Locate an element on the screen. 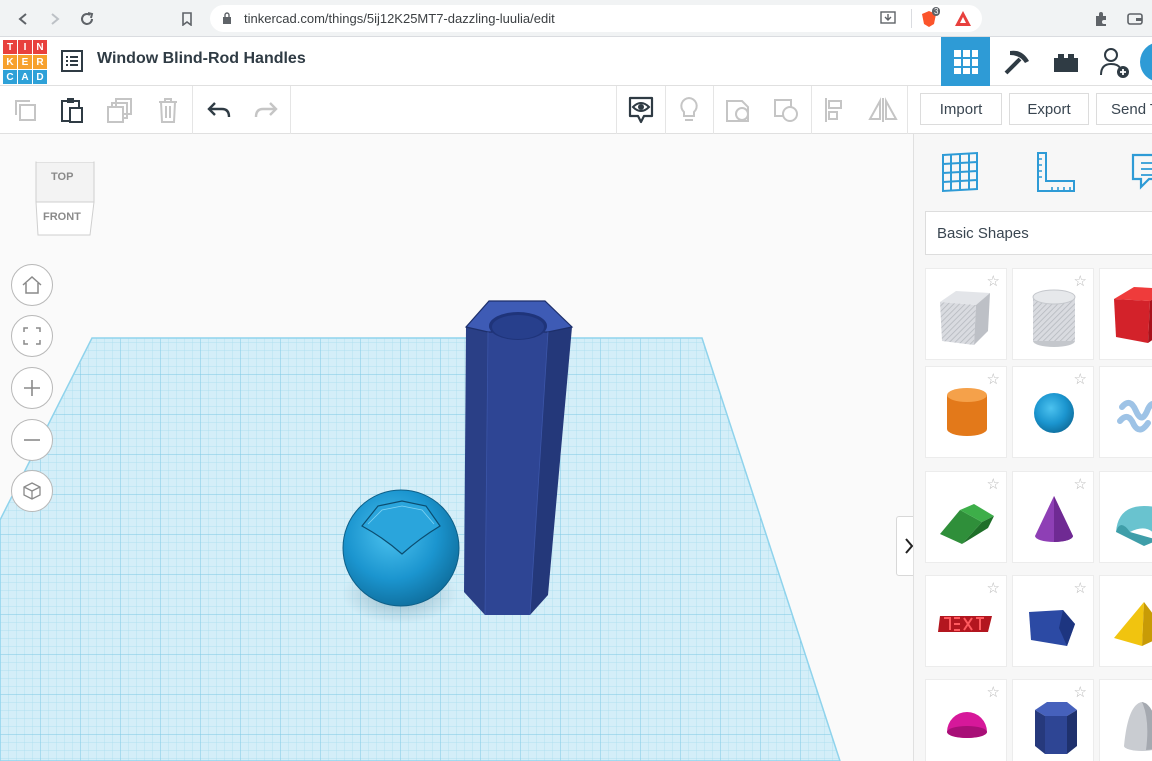 This screenshot has width=1152, height=761. zoom-in-button is located at coordinates (32, 388).